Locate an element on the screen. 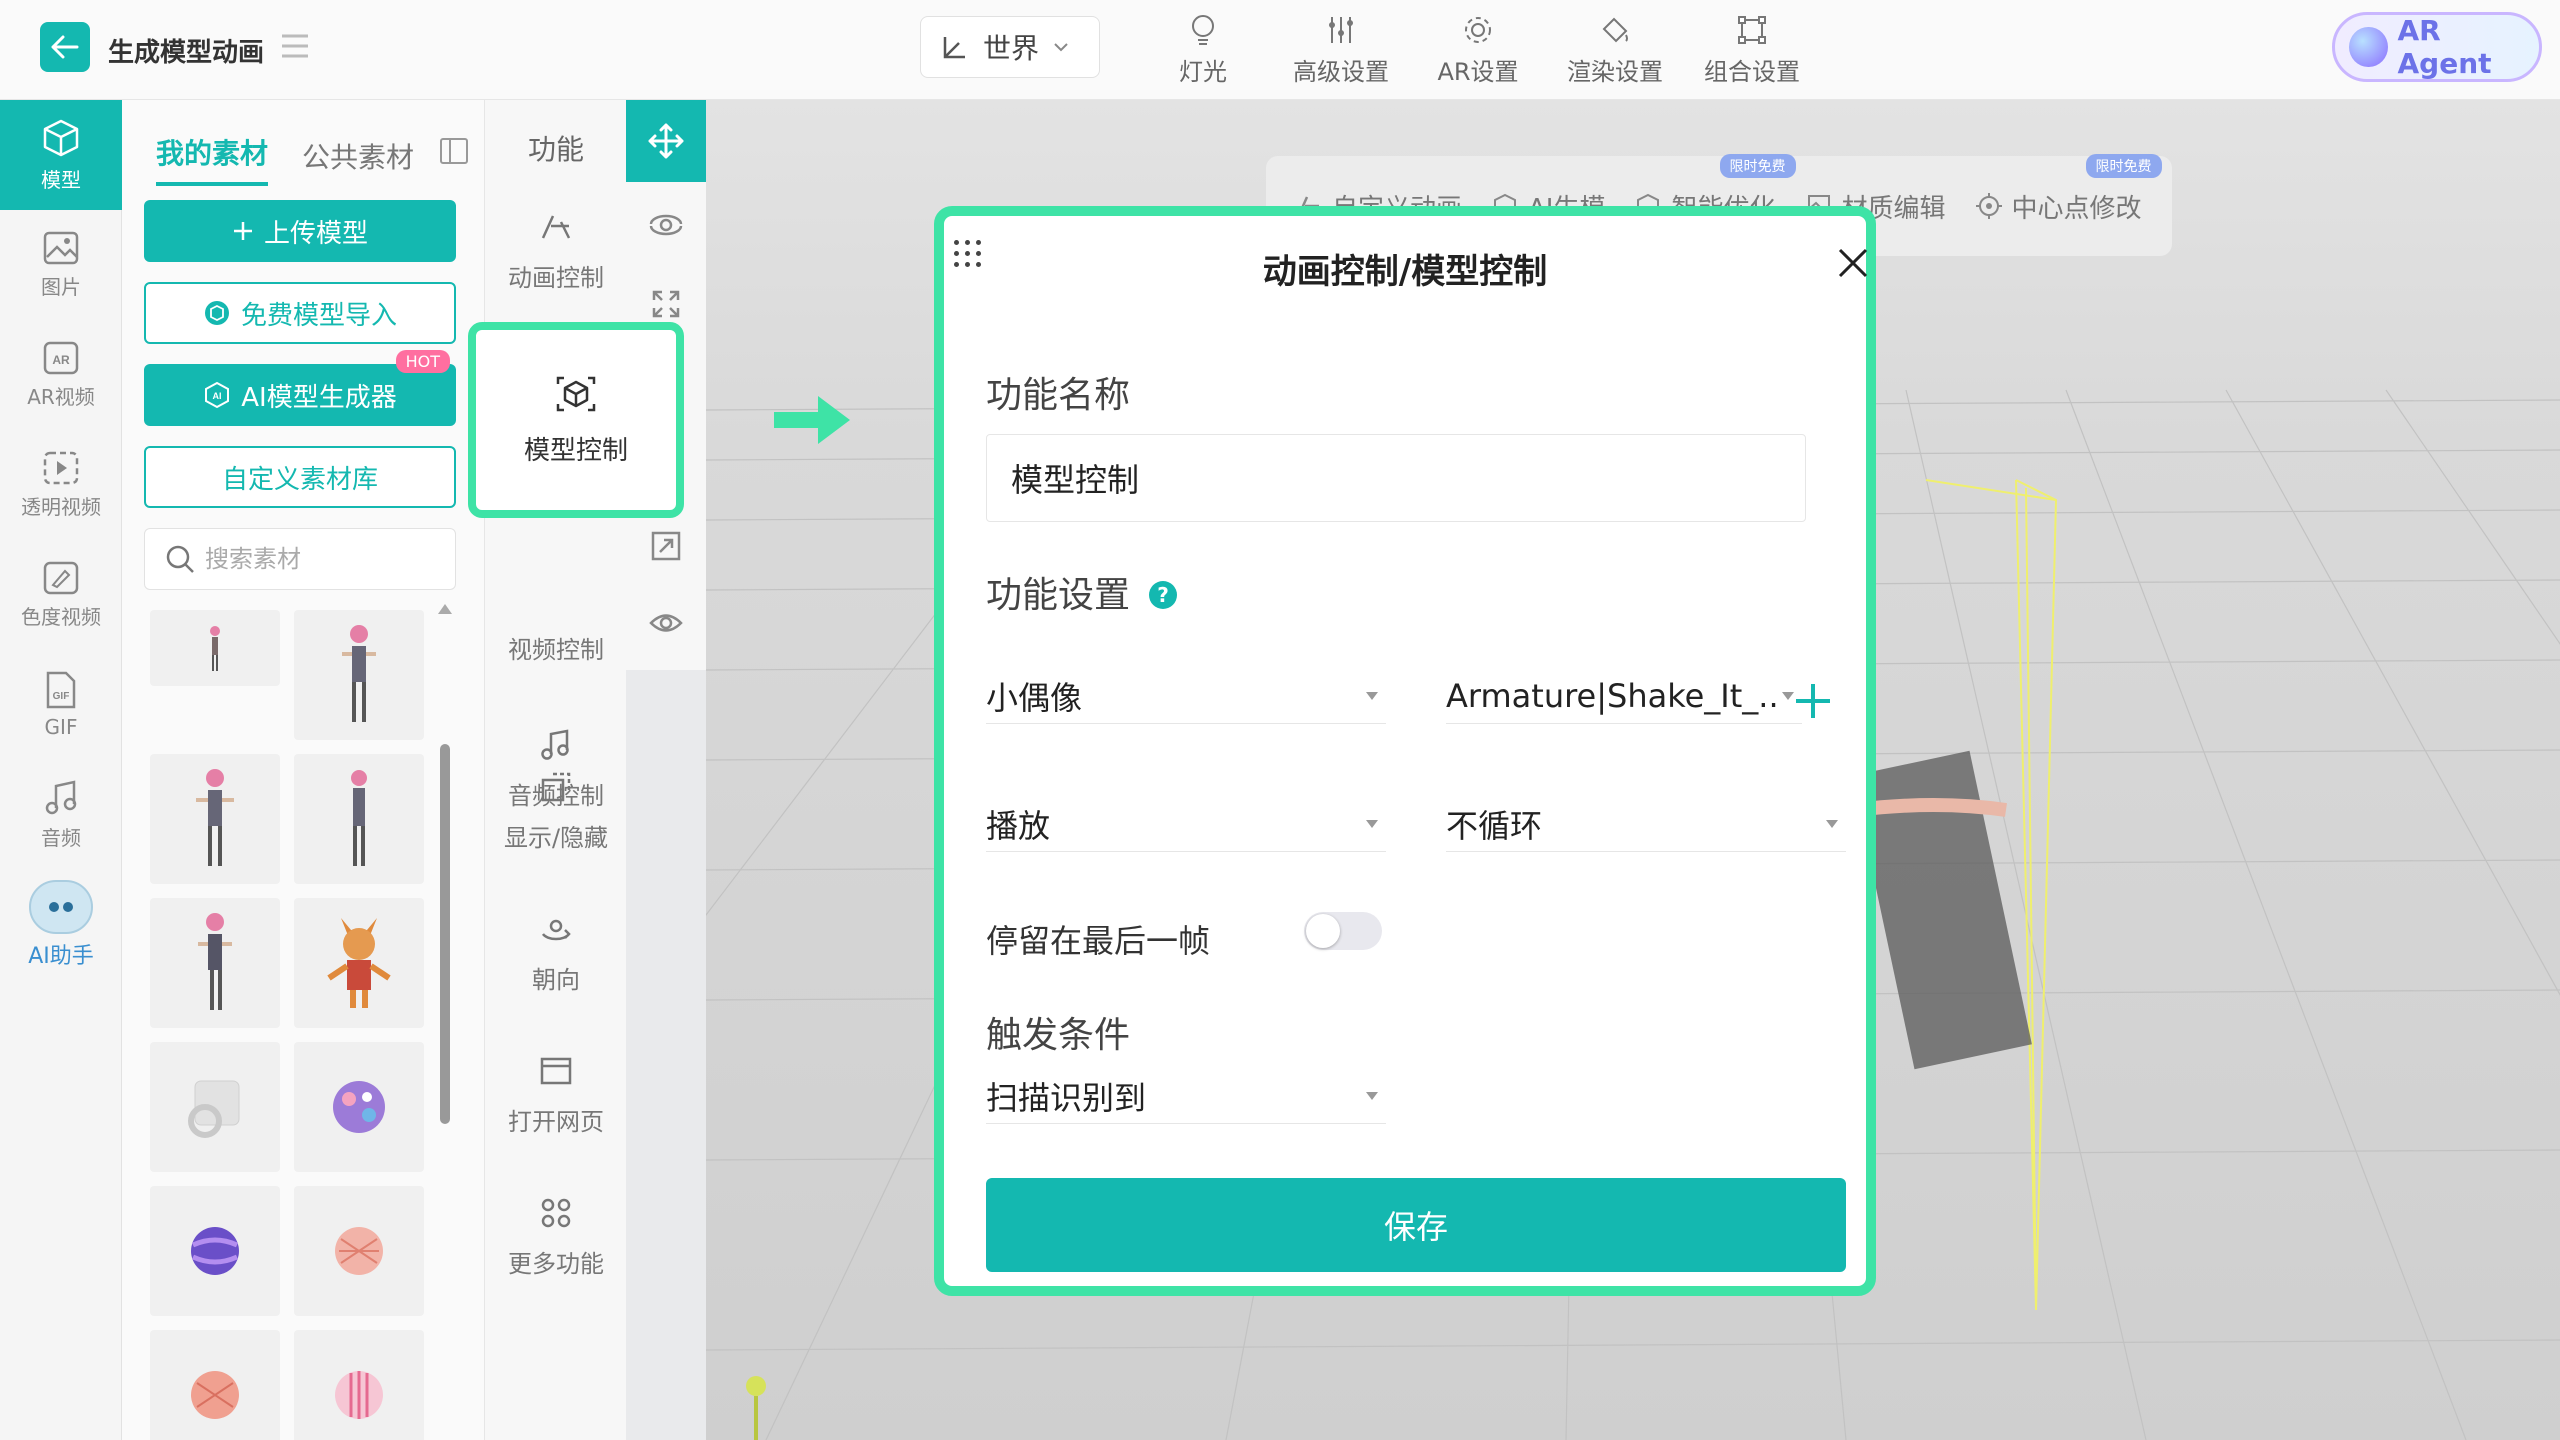 The image size is (2560, 1440). rail-item-ar-video: AR AR视频 is located at coordinates (61, 375).